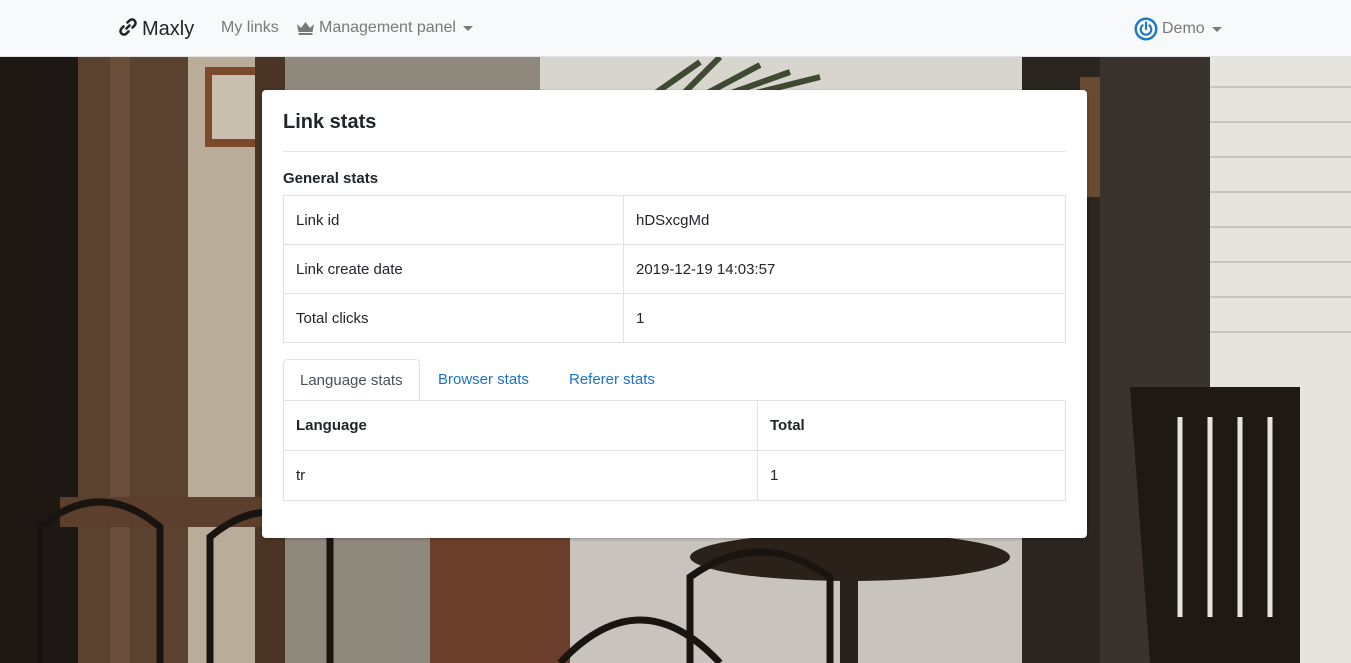  What do you see at coordinates (128, 29) in the screenshot?
I see `link-icon` at bounding box center [128, 29].